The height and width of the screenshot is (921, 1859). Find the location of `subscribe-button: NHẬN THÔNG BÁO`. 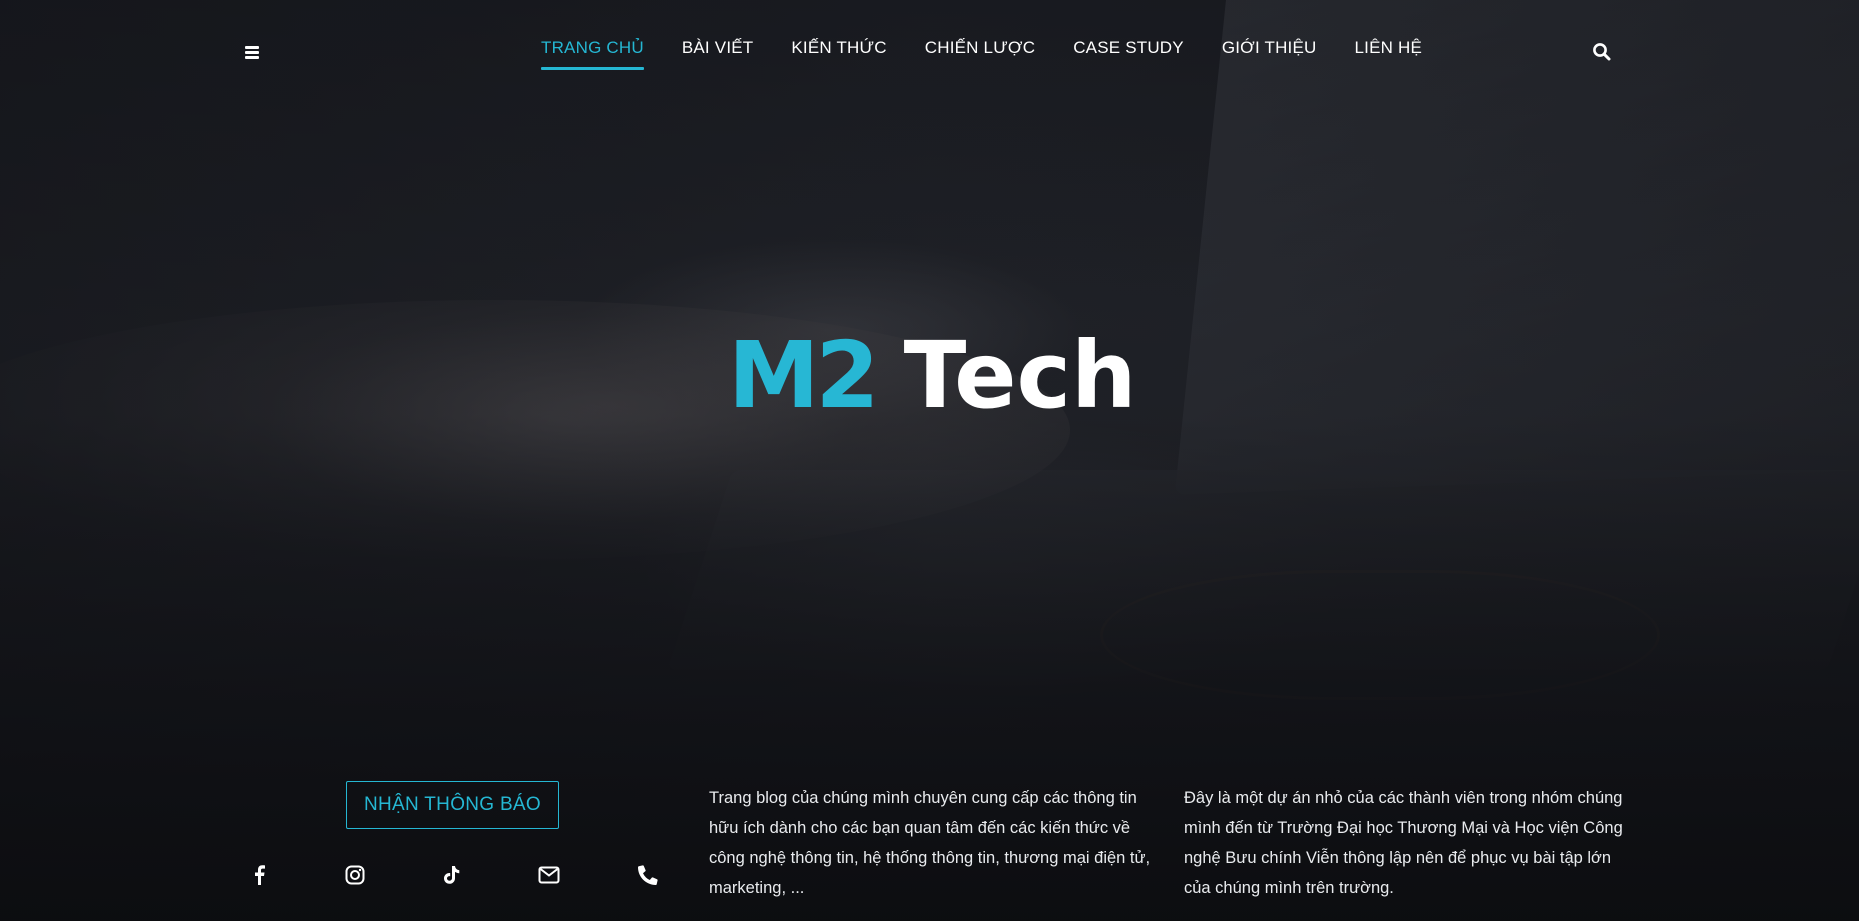

subscribe-button: NHẬN THÔNG BÁO is located at coordinates (452, 805).